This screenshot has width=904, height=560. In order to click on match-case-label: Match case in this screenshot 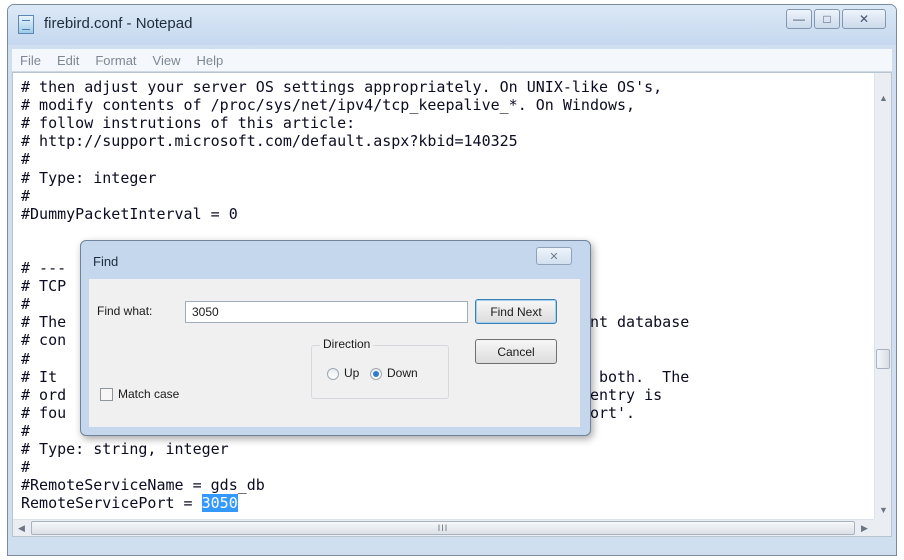, I will do `click(148, 394)`.